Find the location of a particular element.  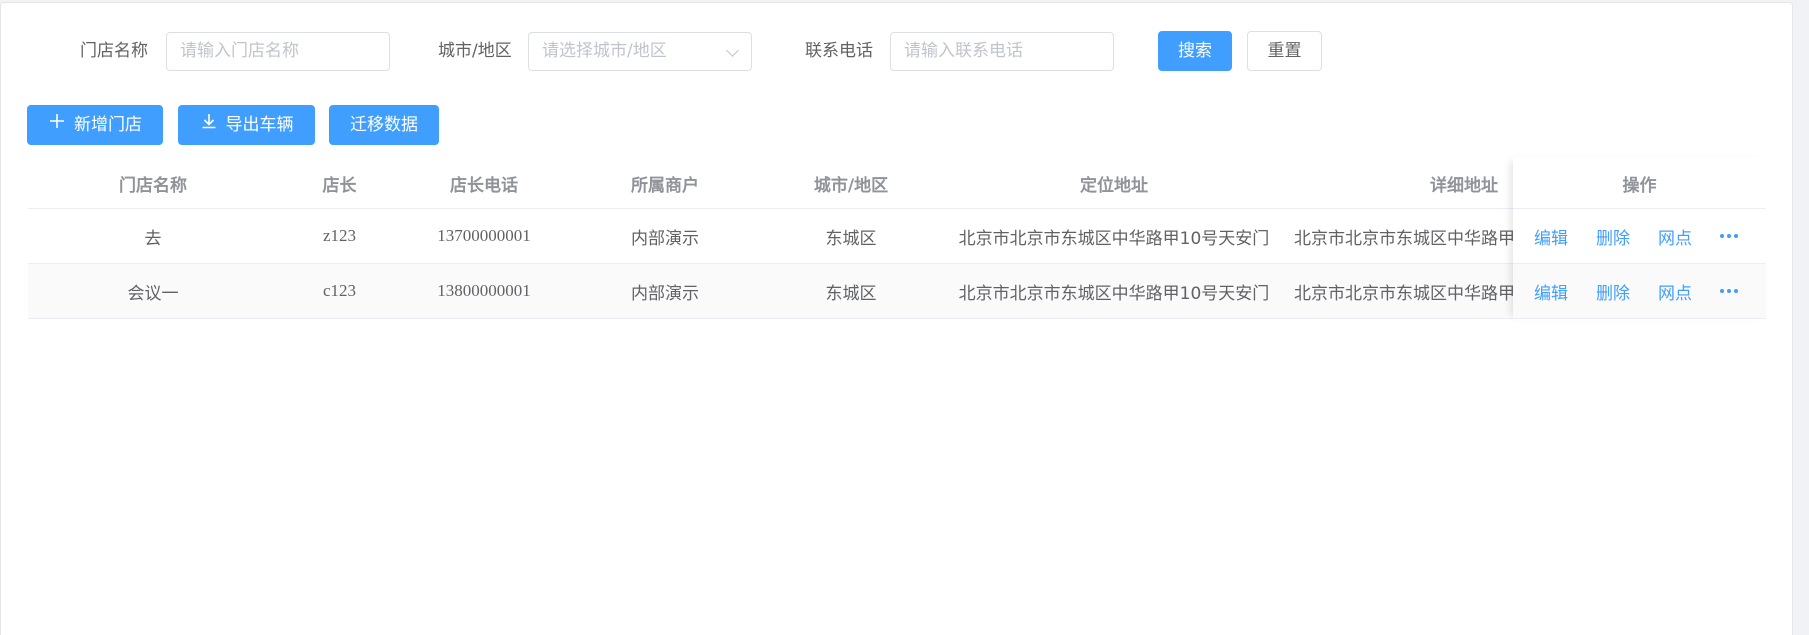

cell-manager: z123 is located at coordinates (339, 235).